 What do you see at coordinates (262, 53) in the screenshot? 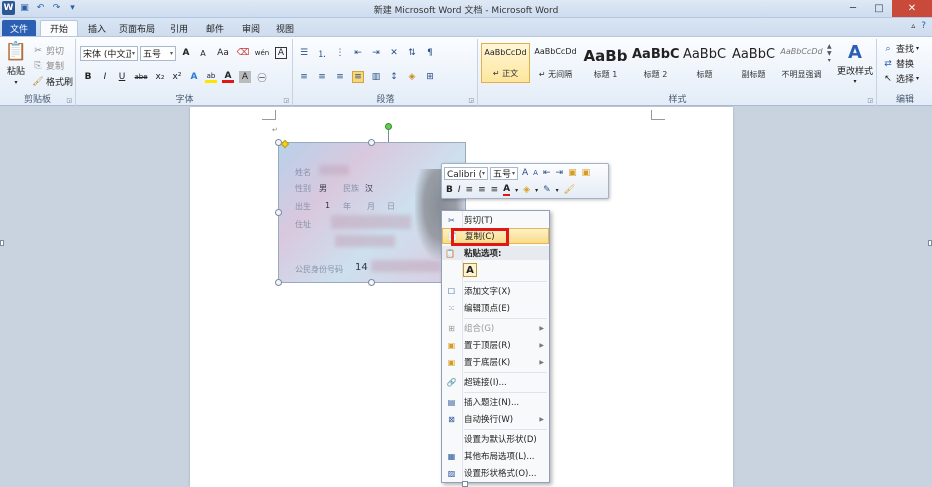
I see `phonetic-guide-icon: wén` at bounding box center [262, 53].